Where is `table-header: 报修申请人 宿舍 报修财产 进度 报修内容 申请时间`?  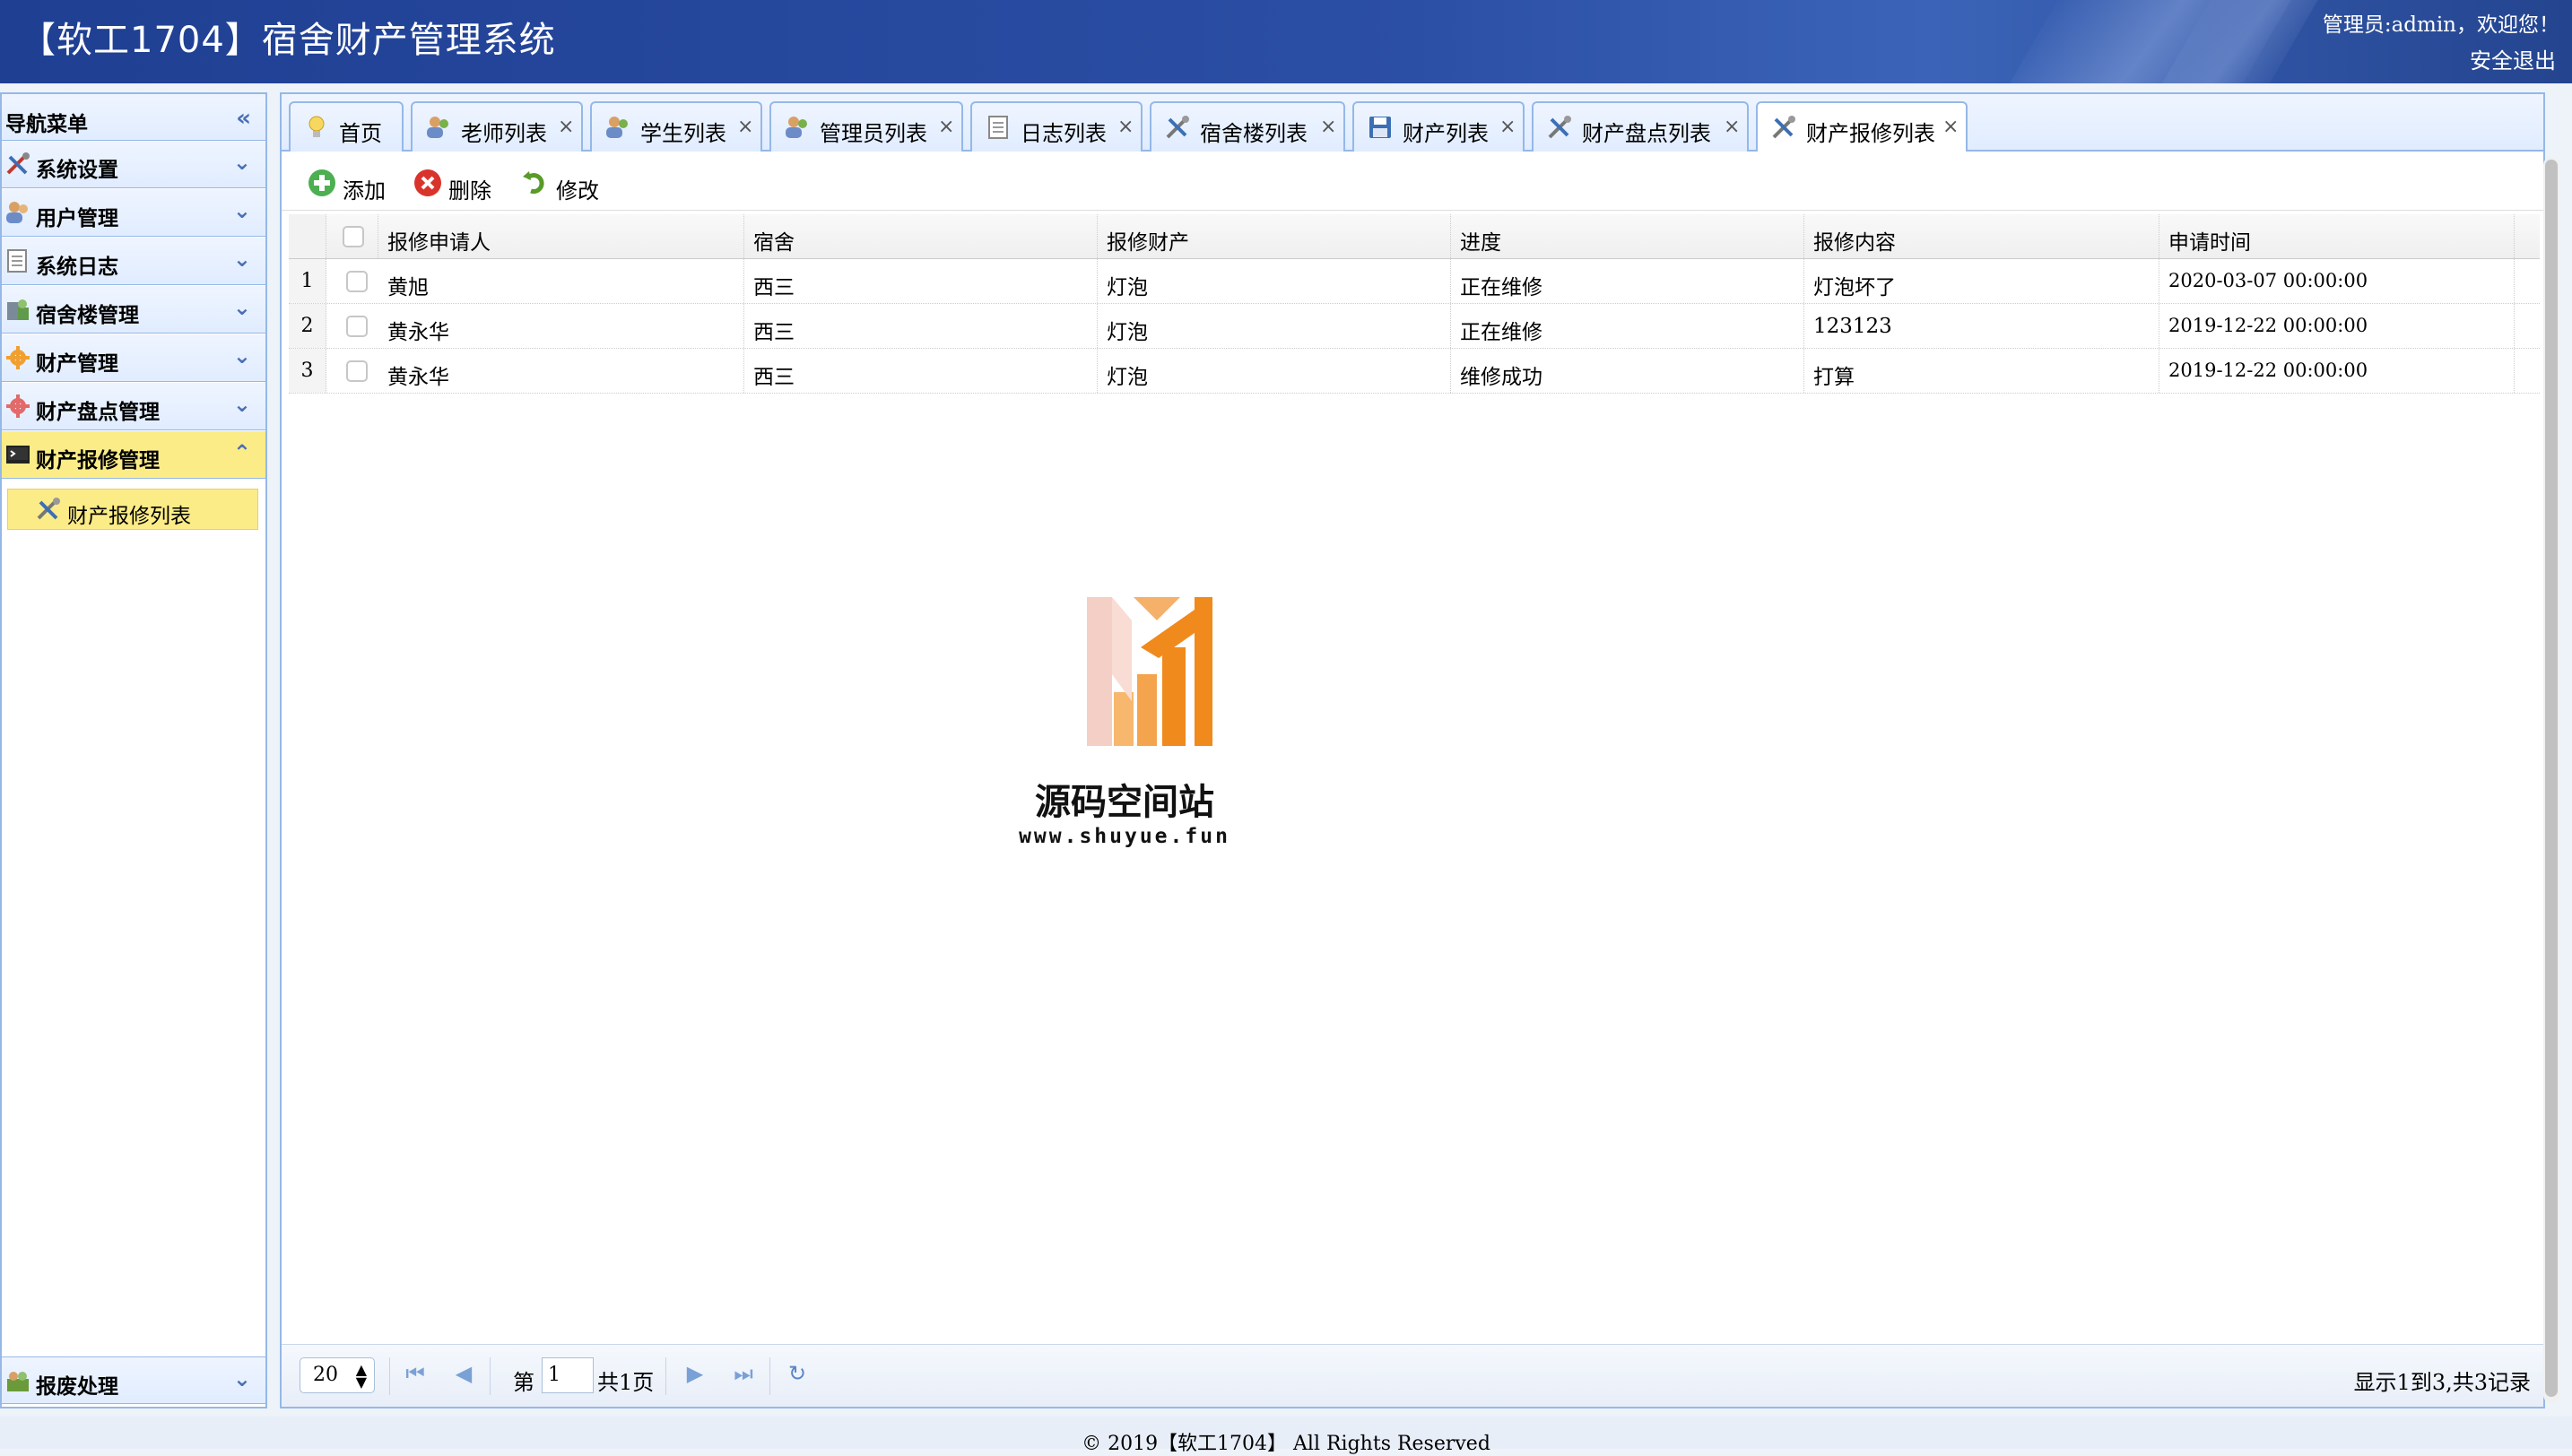 table-header: 报修申请人 宿舍 报修财产 进度 报修内容 申请时间 is located at coordinates (1414, 236).